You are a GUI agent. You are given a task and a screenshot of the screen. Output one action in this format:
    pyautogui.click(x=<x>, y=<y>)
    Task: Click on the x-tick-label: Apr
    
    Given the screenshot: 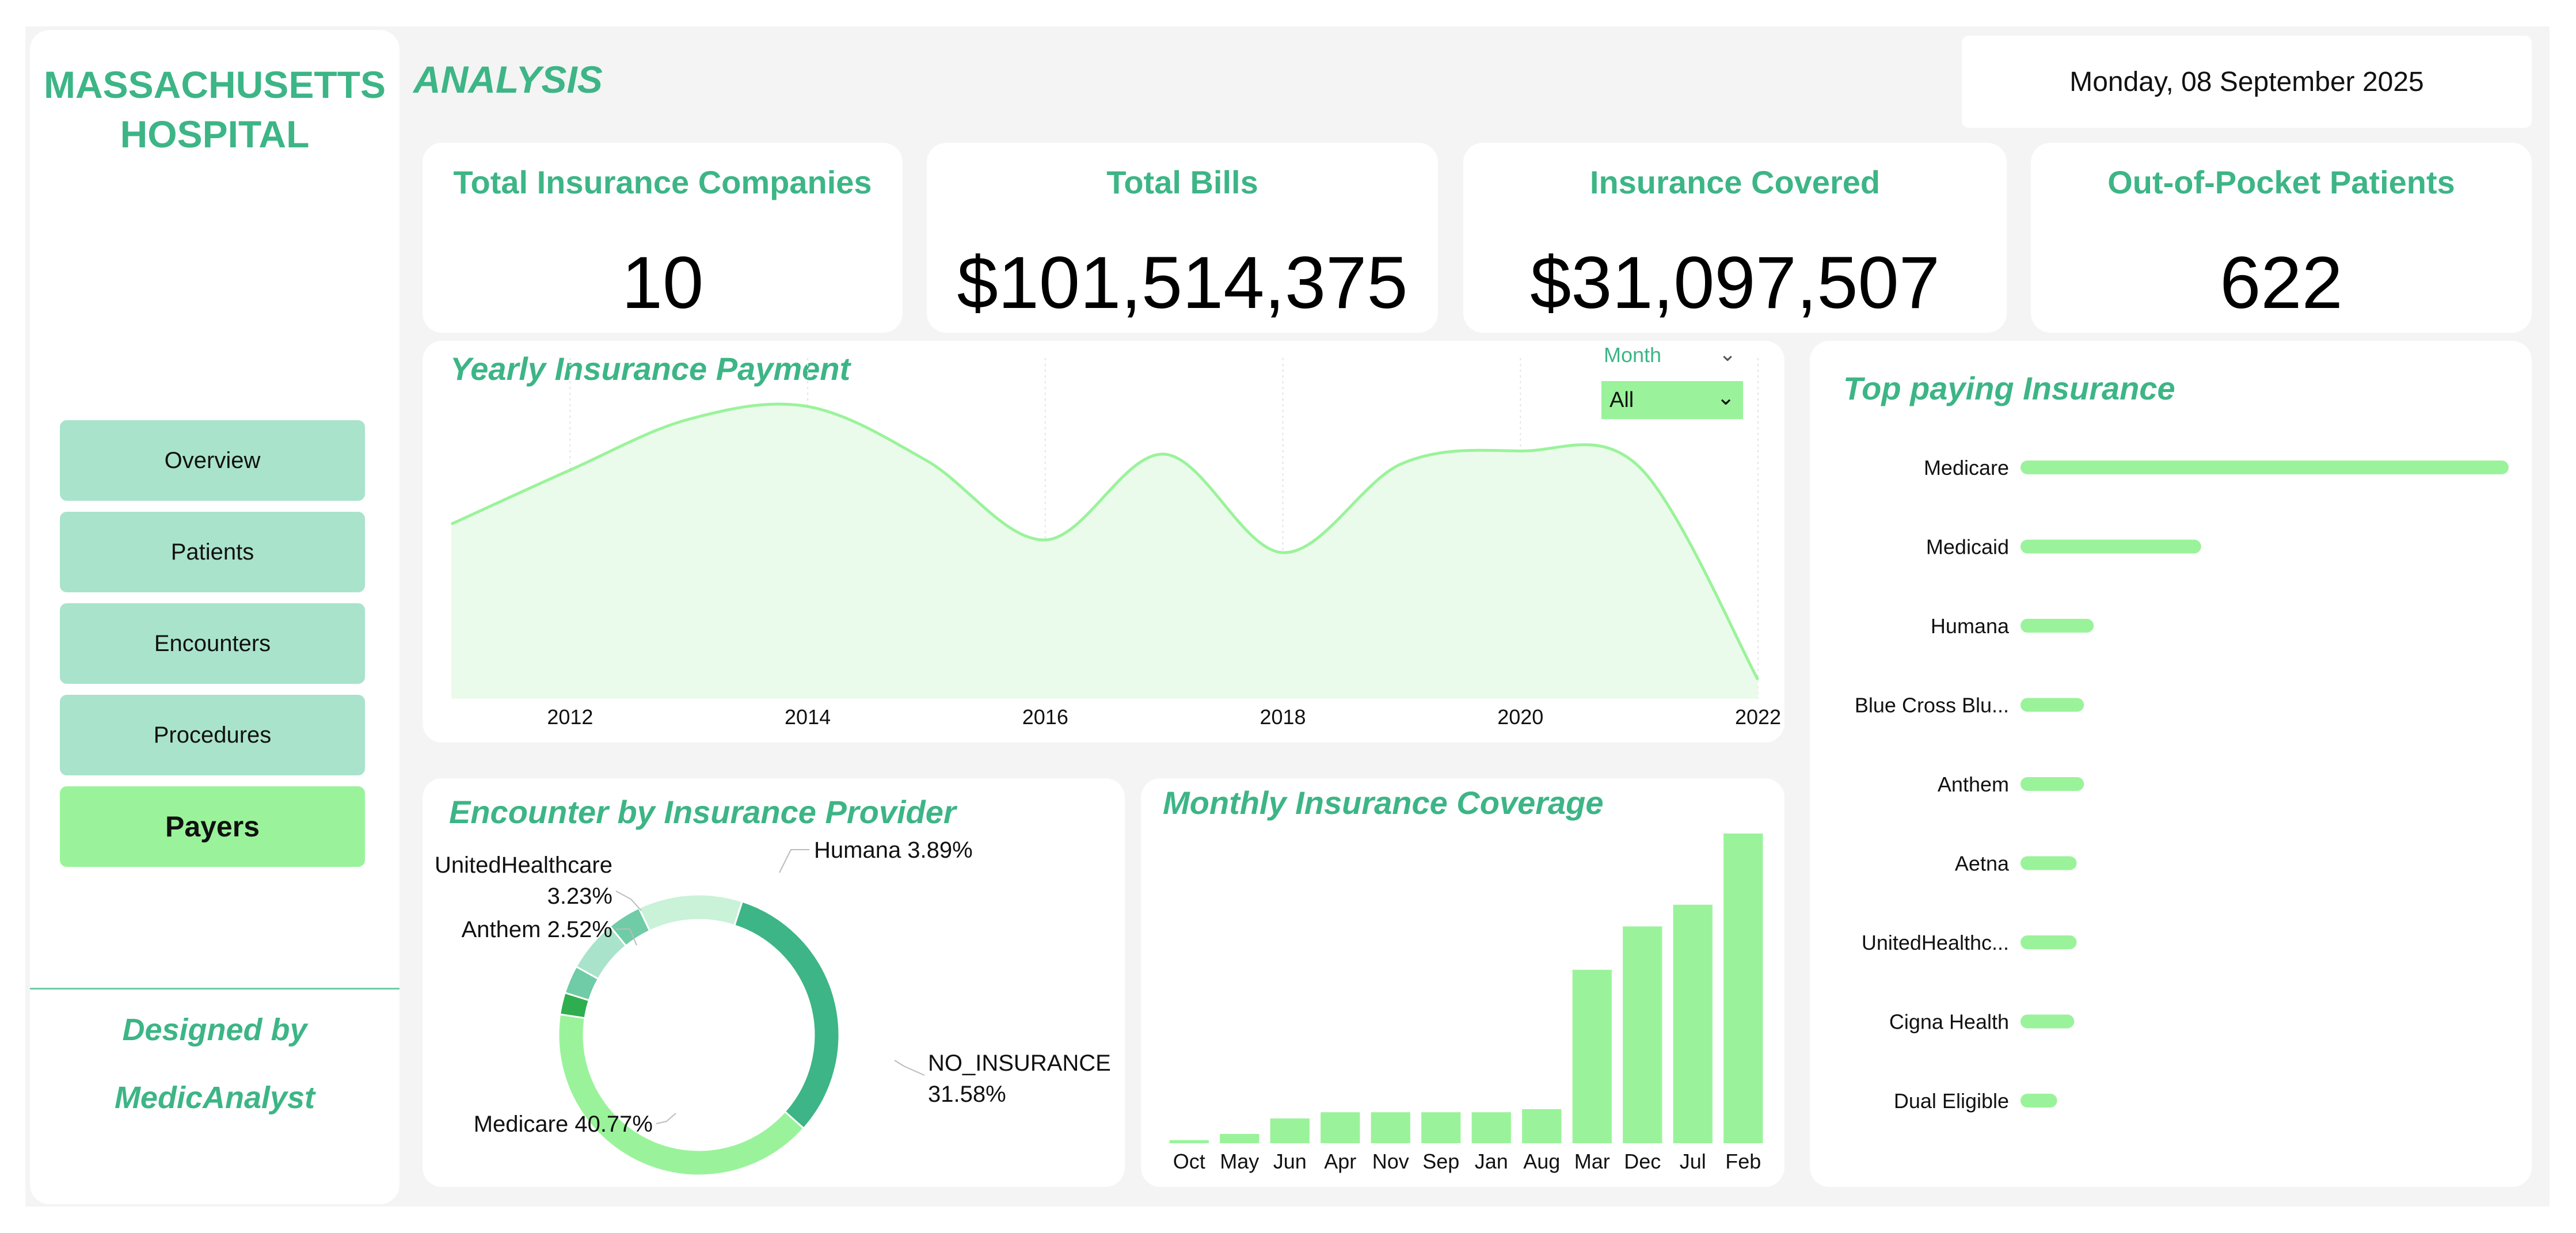 What is the action you would take?
    pyautogui.click(x=1340, y=1161)
    